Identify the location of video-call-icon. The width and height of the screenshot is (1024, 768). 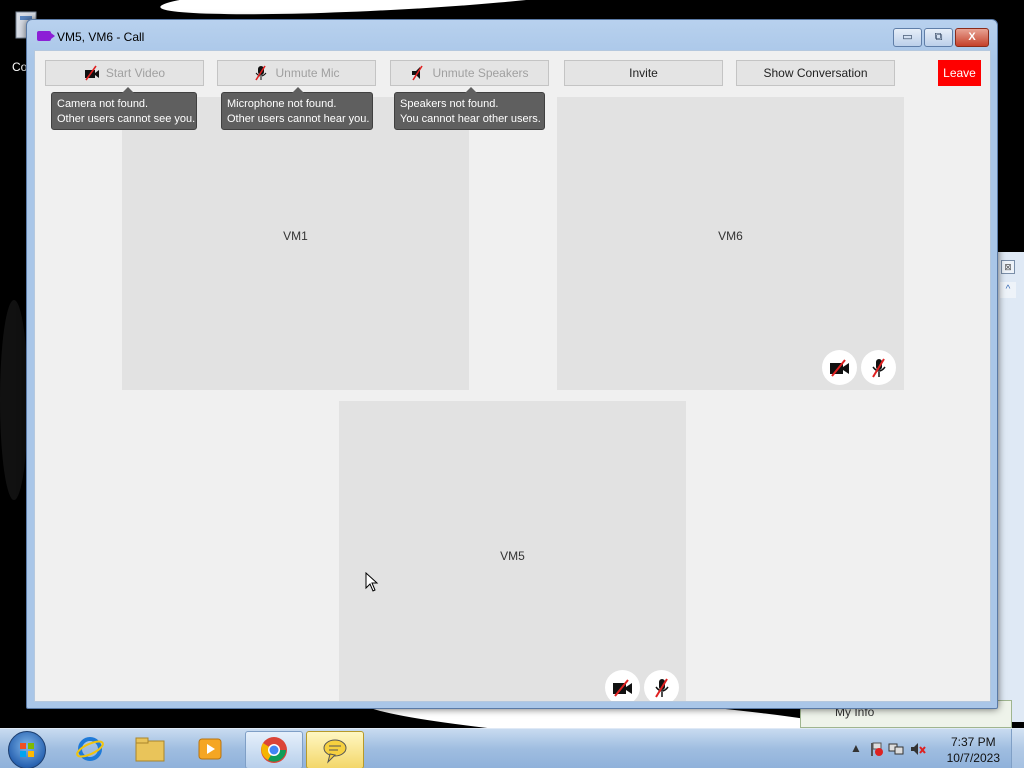
(46, 36).